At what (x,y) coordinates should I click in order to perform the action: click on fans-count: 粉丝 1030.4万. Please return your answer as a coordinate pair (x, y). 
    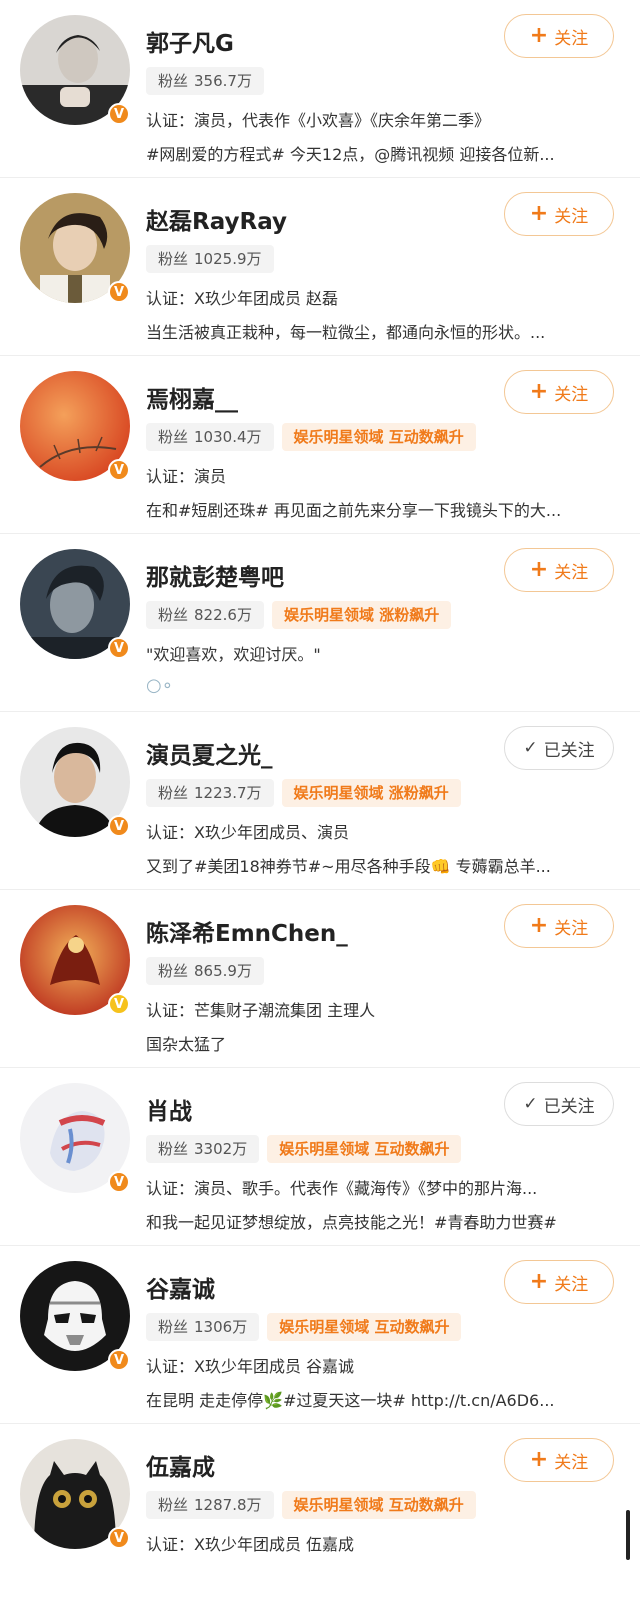
    Looking at the image, I should click on (210, 437).